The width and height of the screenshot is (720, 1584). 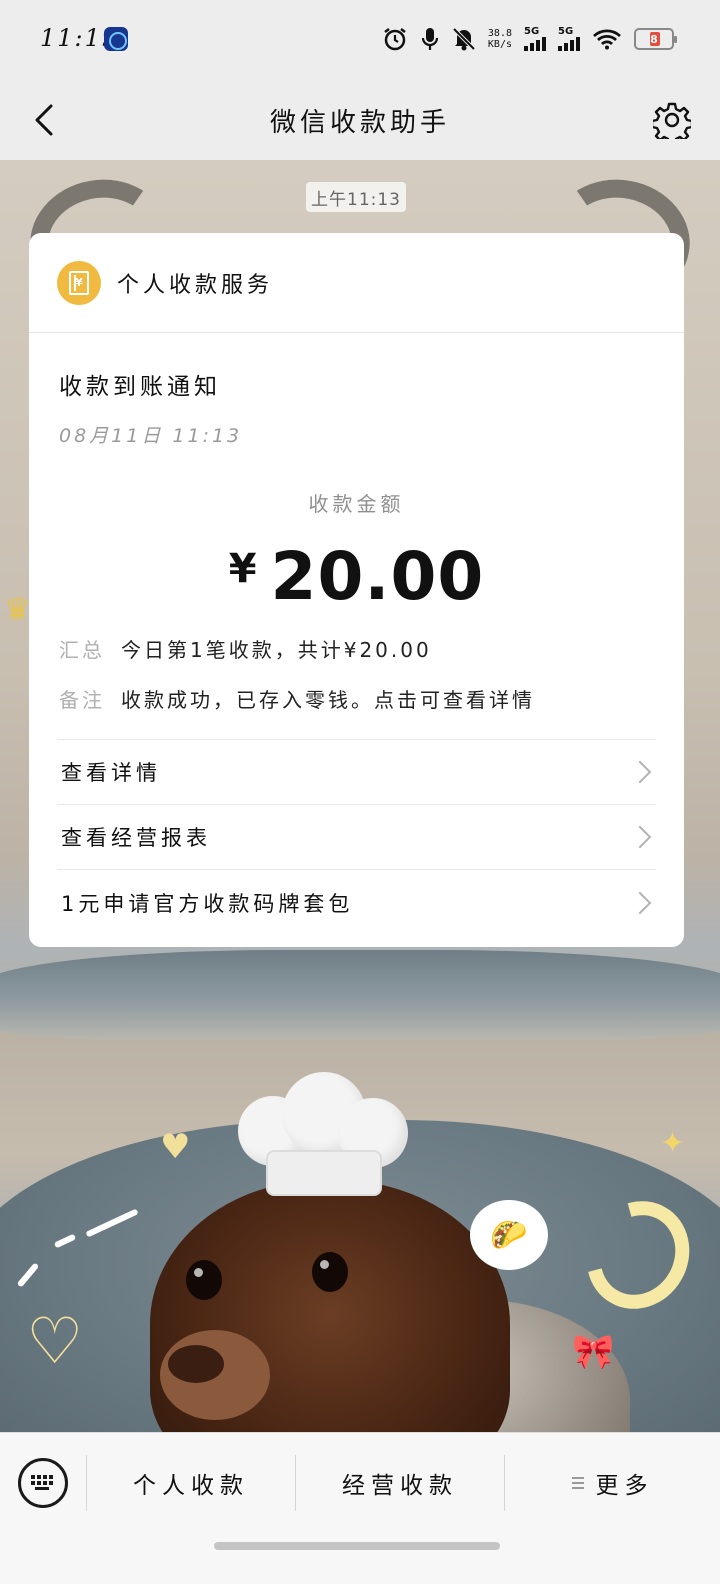 What do you see at coordinates (577, 1483) in the screenshot?
I see `menu-list-icon` at bounding box center [577, 1483].